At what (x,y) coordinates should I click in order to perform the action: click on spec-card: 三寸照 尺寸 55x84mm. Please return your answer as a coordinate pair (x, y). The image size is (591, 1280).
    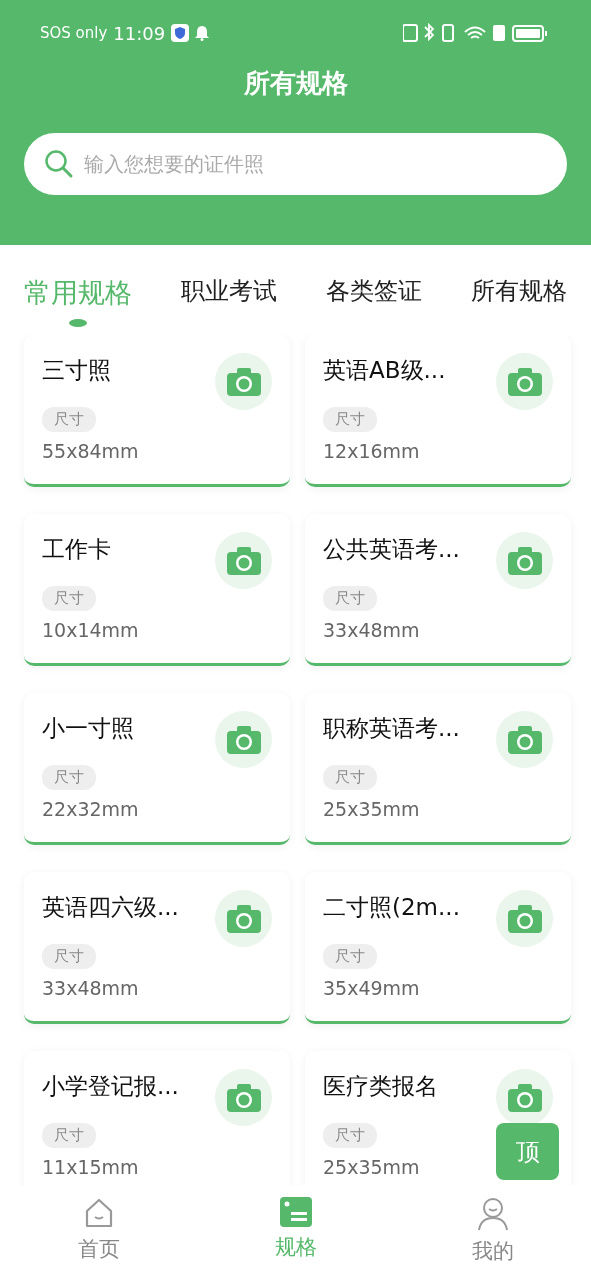
    Looking at the image, I should click on (157, 411).